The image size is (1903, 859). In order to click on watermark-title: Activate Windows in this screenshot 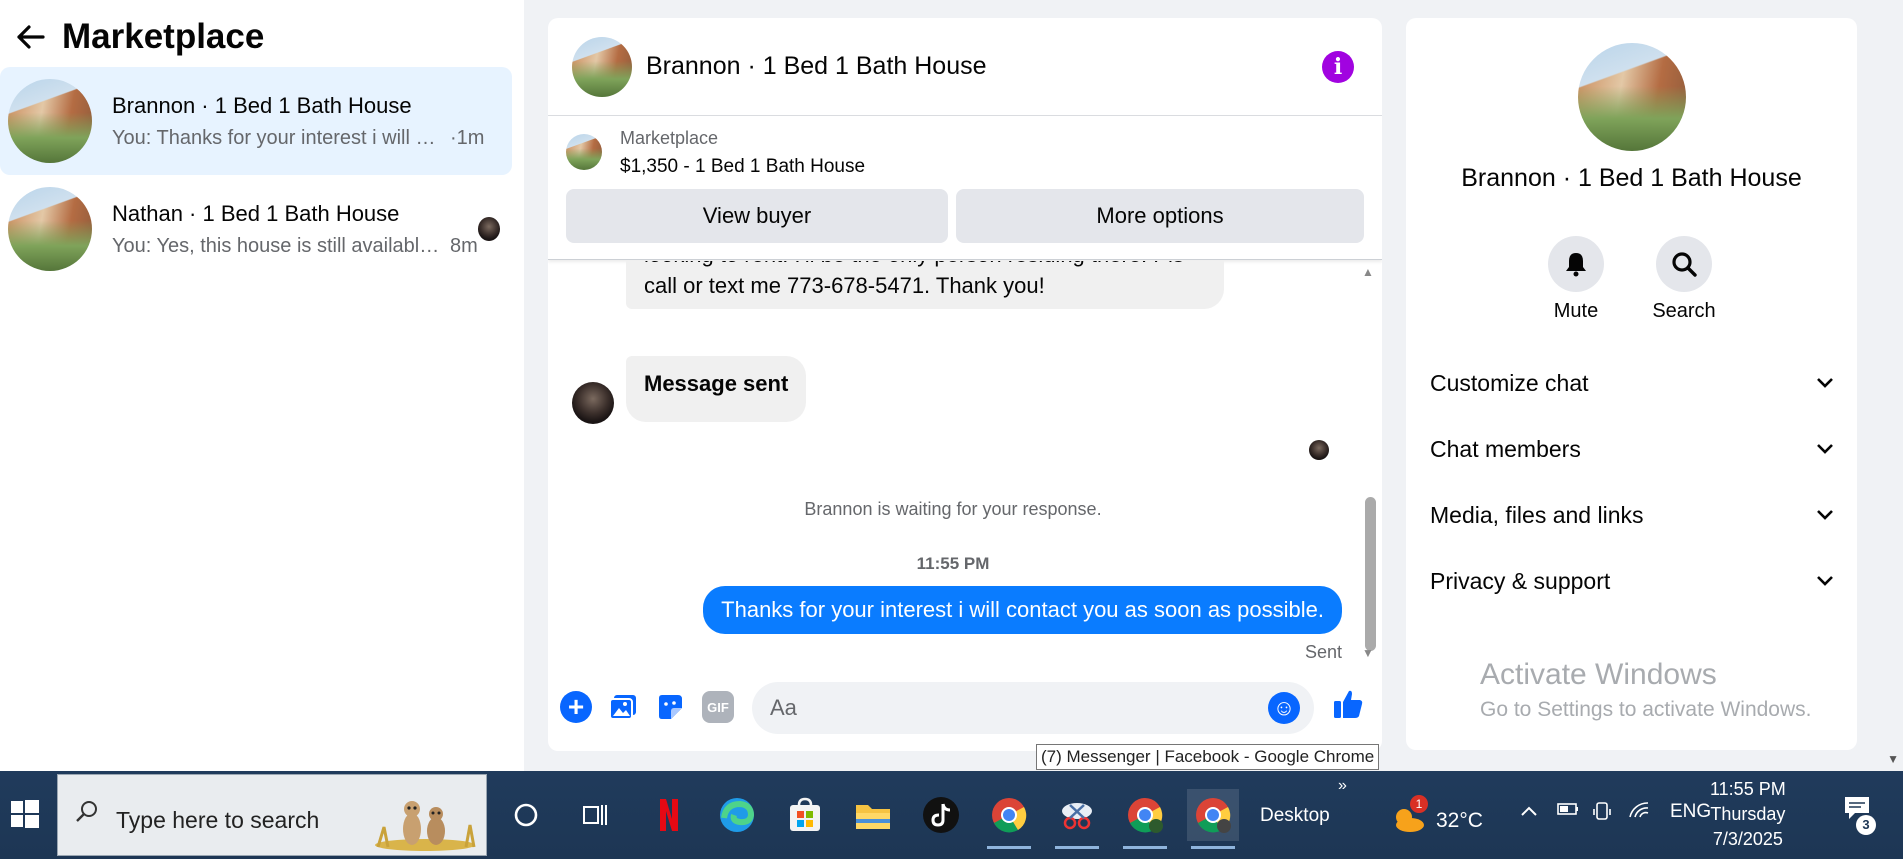, I will do `click(1598, 674)`.